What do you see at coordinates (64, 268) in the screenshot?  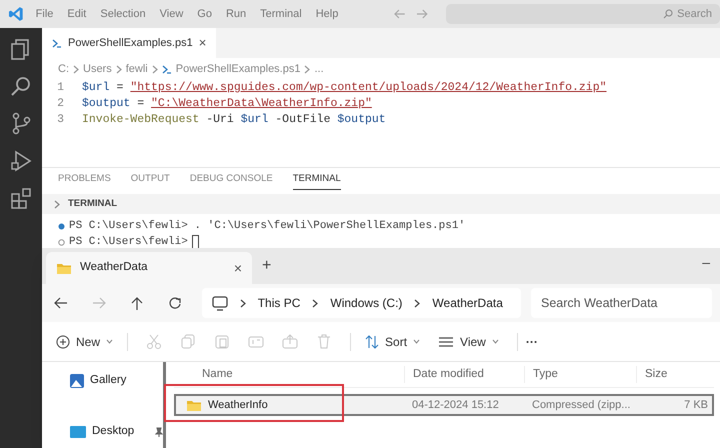 I see `folder-icon` at bounding box center [64, 268].